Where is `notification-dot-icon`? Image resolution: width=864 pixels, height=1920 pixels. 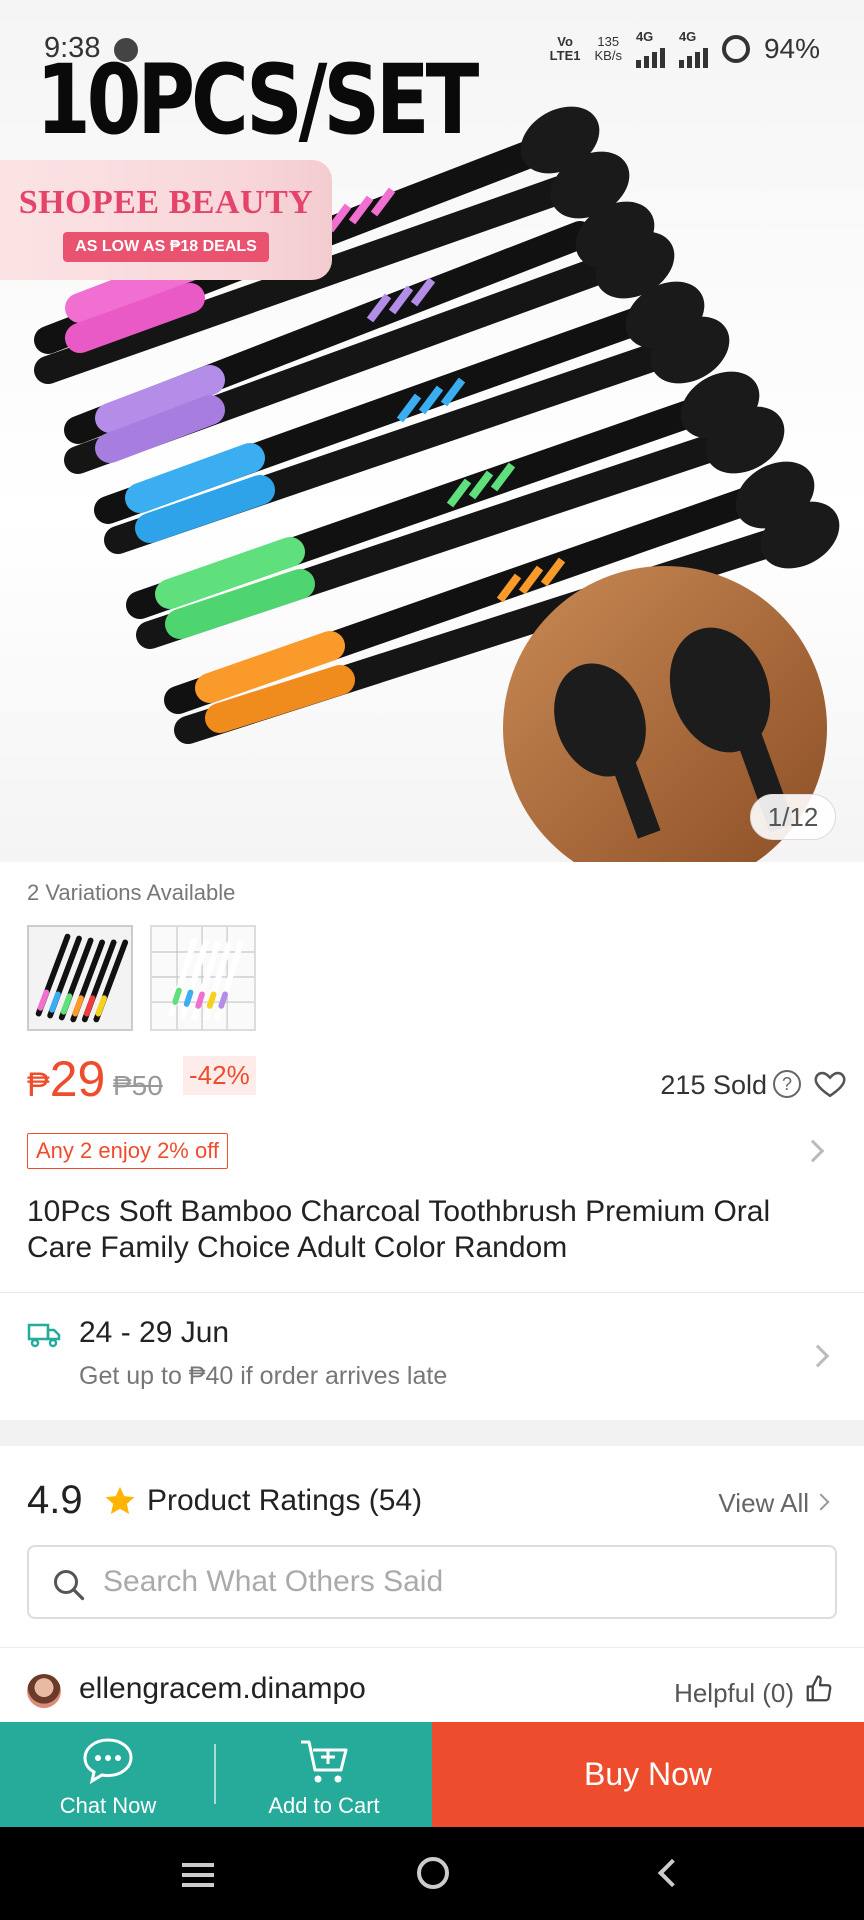 notification-dot-icon is located at coordinates (126, 50).